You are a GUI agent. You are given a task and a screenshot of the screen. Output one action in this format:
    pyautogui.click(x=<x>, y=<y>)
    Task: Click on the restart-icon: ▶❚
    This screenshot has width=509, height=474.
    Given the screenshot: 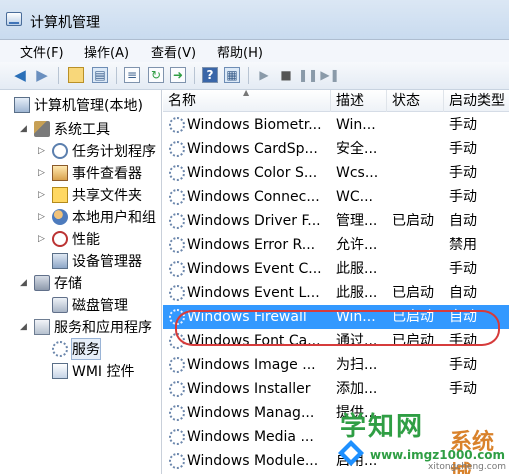 What is the action you would take?
    pyautogui.click(x=329, y=75)
    